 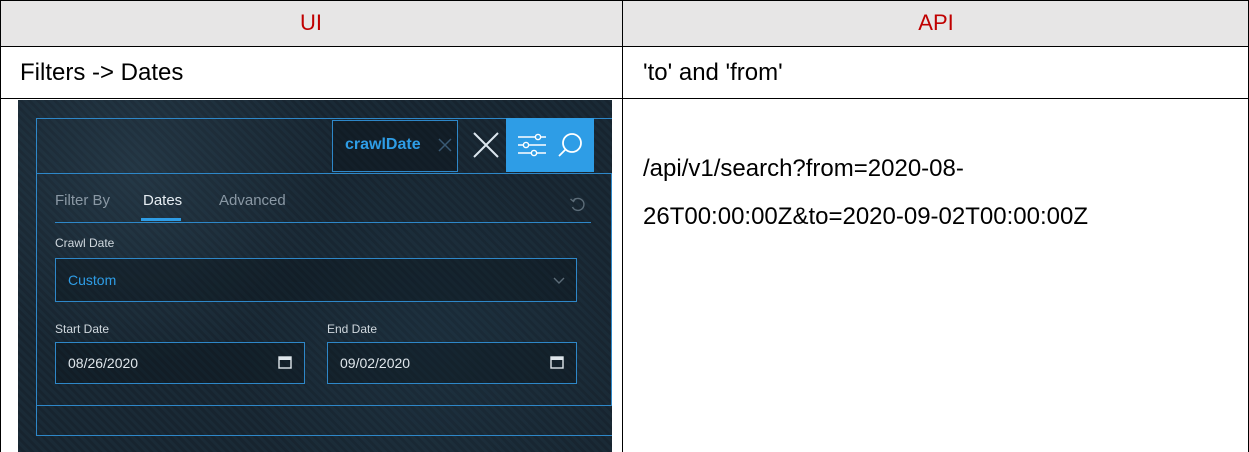 What do you see at coordinates (713, 72) in the screenshot?
I see `api-params-cell: 'to' and 'from'` at bounding box center [713, 72].